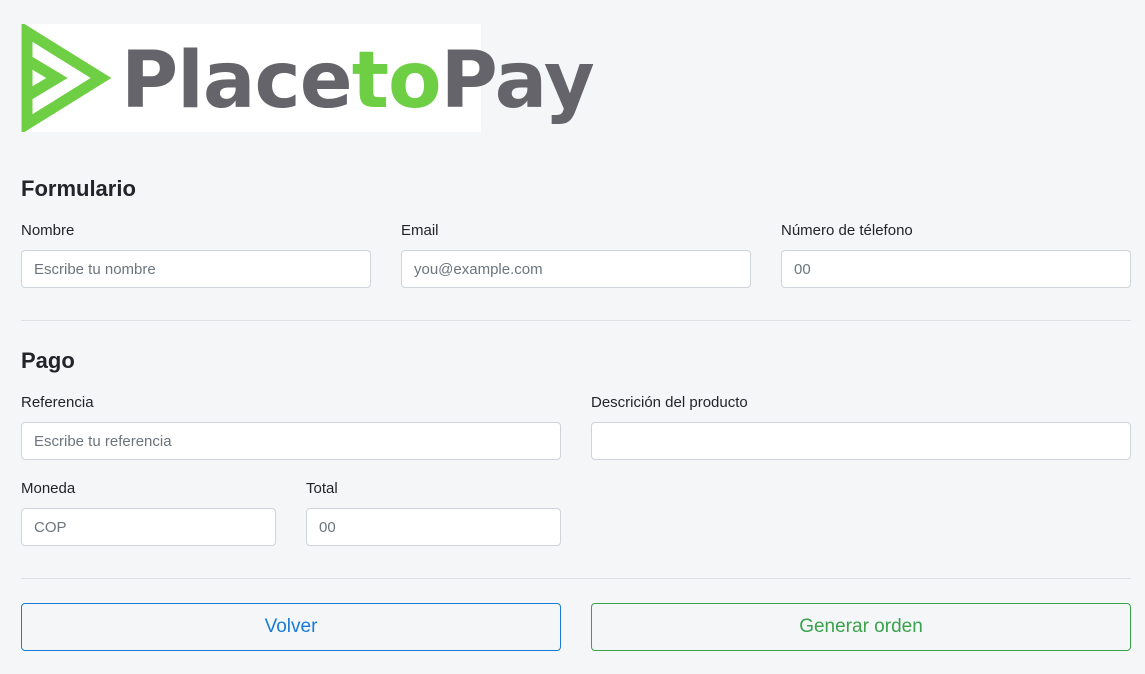 The height and width of the screenshot is (674, 1145). I want to click on play-triangle-icon, so click(66, 78).